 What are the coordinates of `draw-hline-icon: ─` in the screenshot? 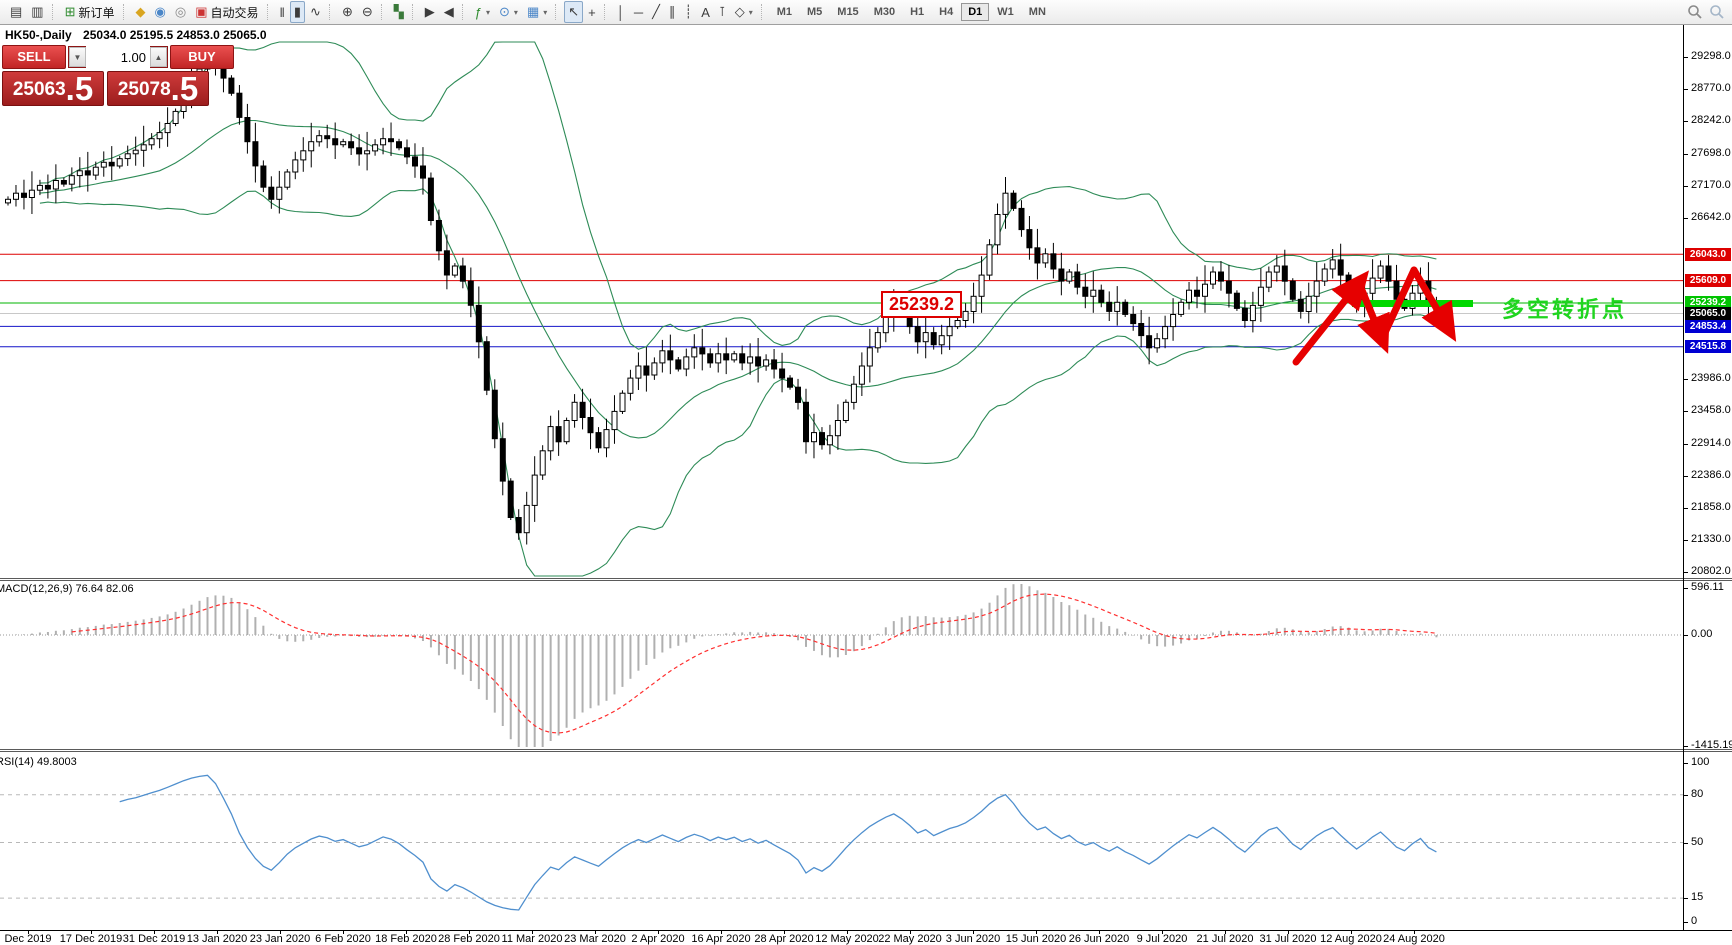 It's located at (638, 12).